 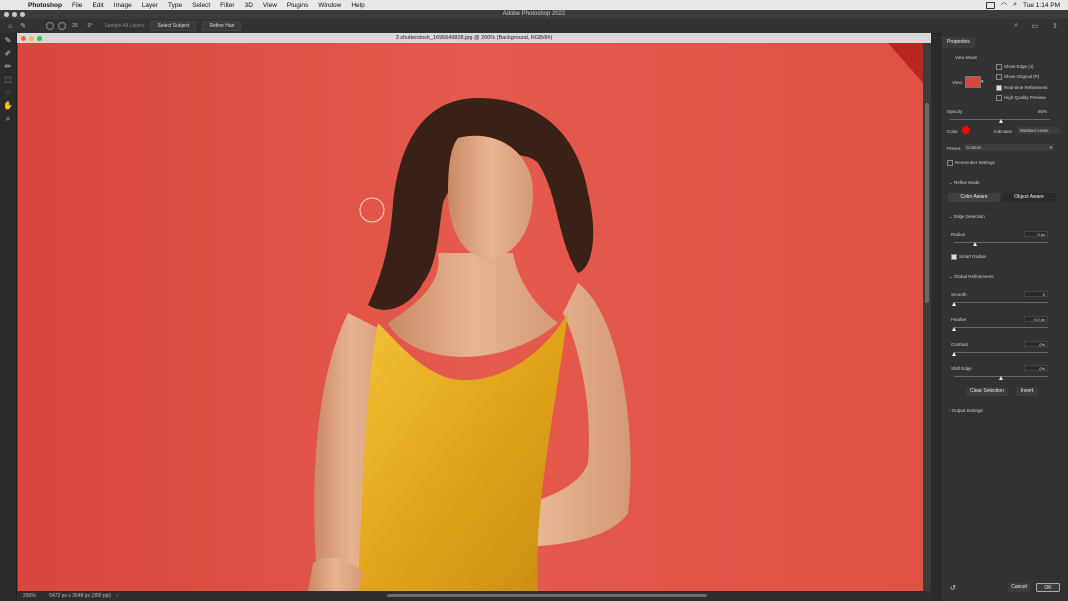 I want to click on radius-slider-thumb, so click(x=975, y=244).